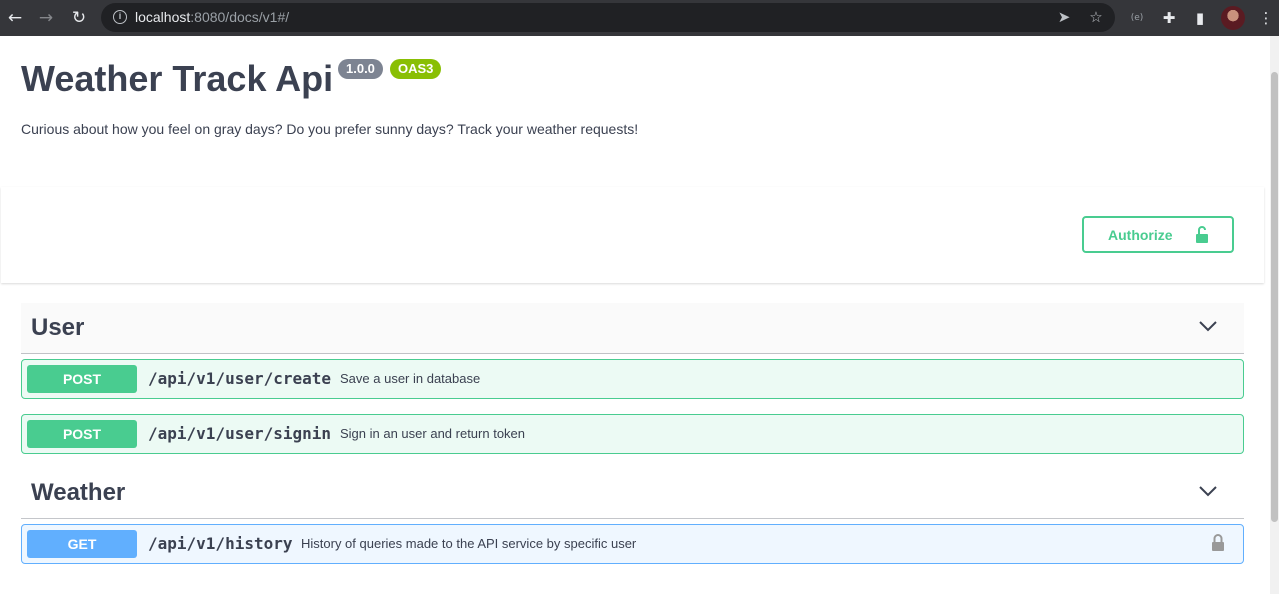 Image resolution: width=1279 pixels, height=594 pixels. I want to click on scrollbar, so click(1274, 315).